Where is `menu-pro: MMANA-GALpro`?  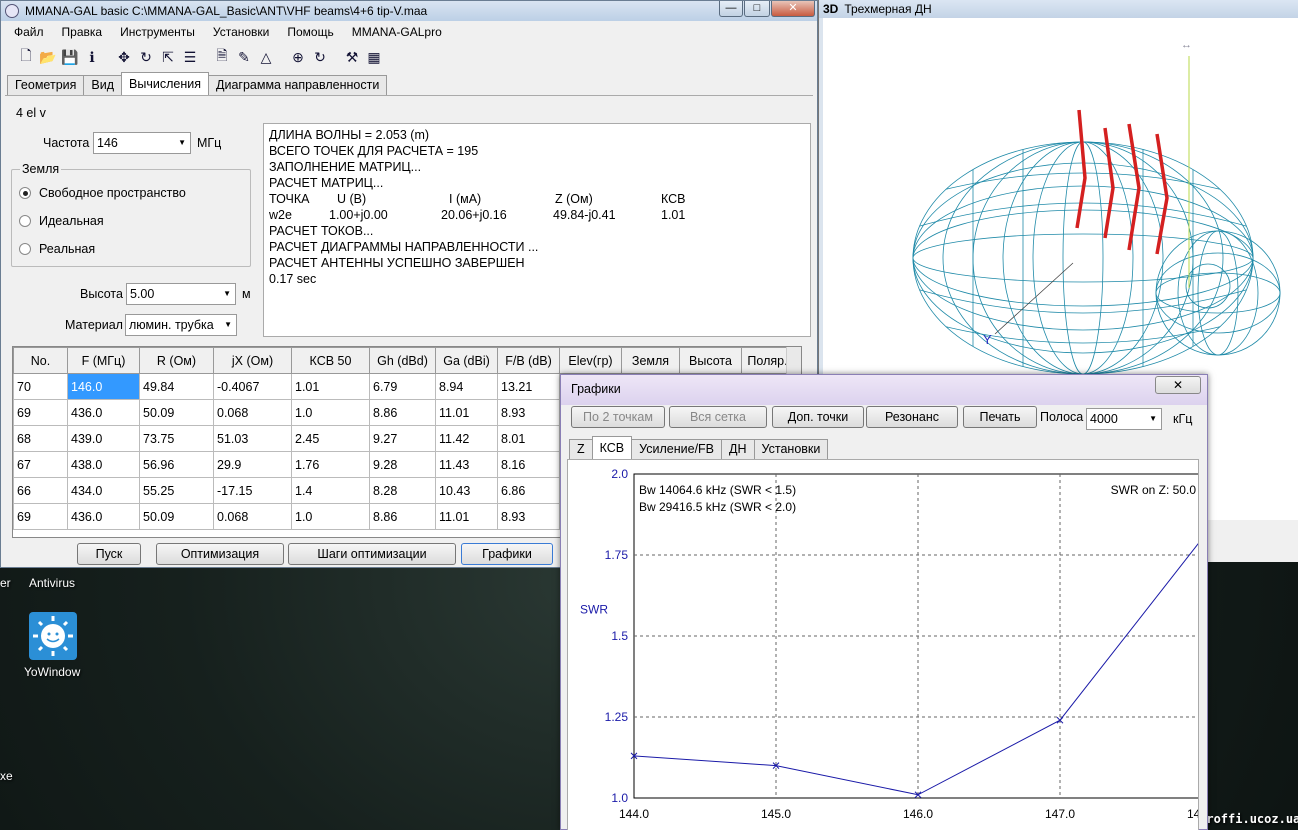 menu-pro: MMANA-GALpro is located at coordinates (397, 32).